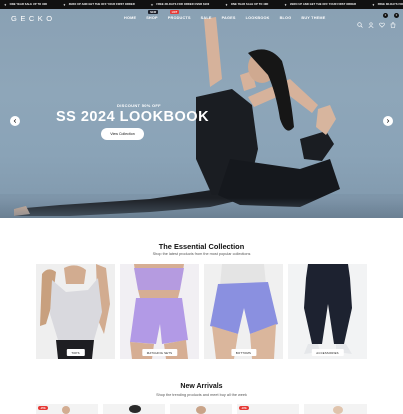 The height and width of the screenshot is (414, 403). Describe the element at coordinates (159, 352) in the screenshot. I see `card-label: MATCHING SETS` at that location.